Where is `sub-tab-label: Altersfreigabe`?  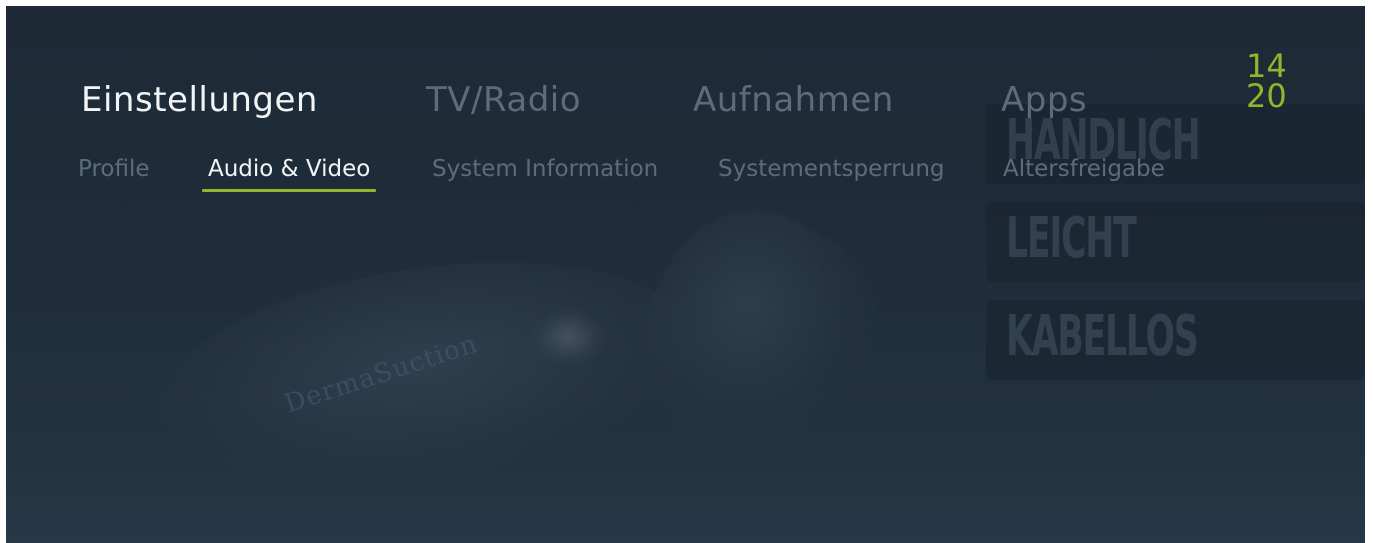
sub-tab-label: Altersfreigabe is located at coordinates (1084, 169).